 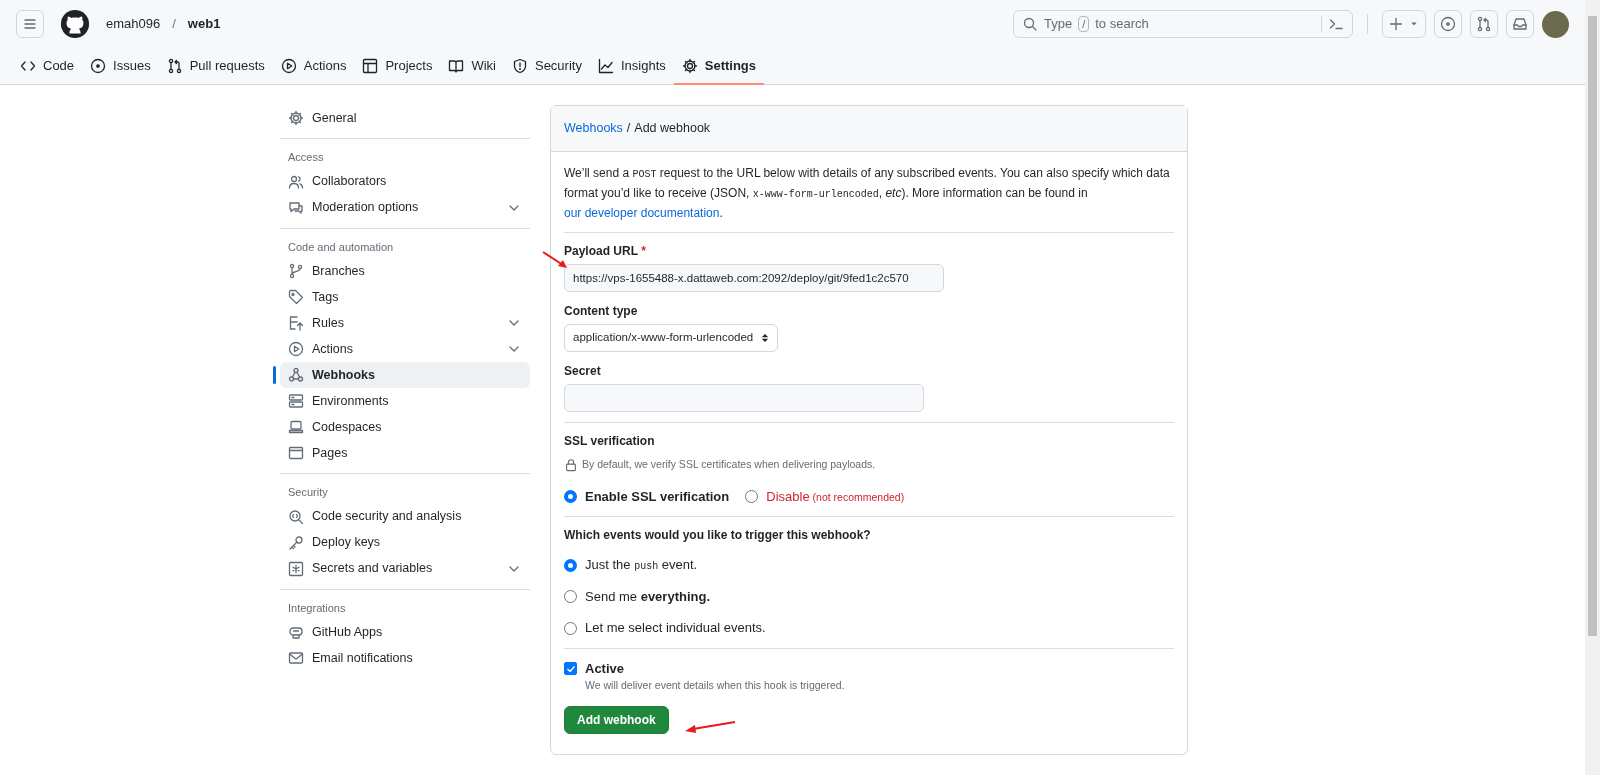 I want to click on shield-icon, so click(x=519, y=66).